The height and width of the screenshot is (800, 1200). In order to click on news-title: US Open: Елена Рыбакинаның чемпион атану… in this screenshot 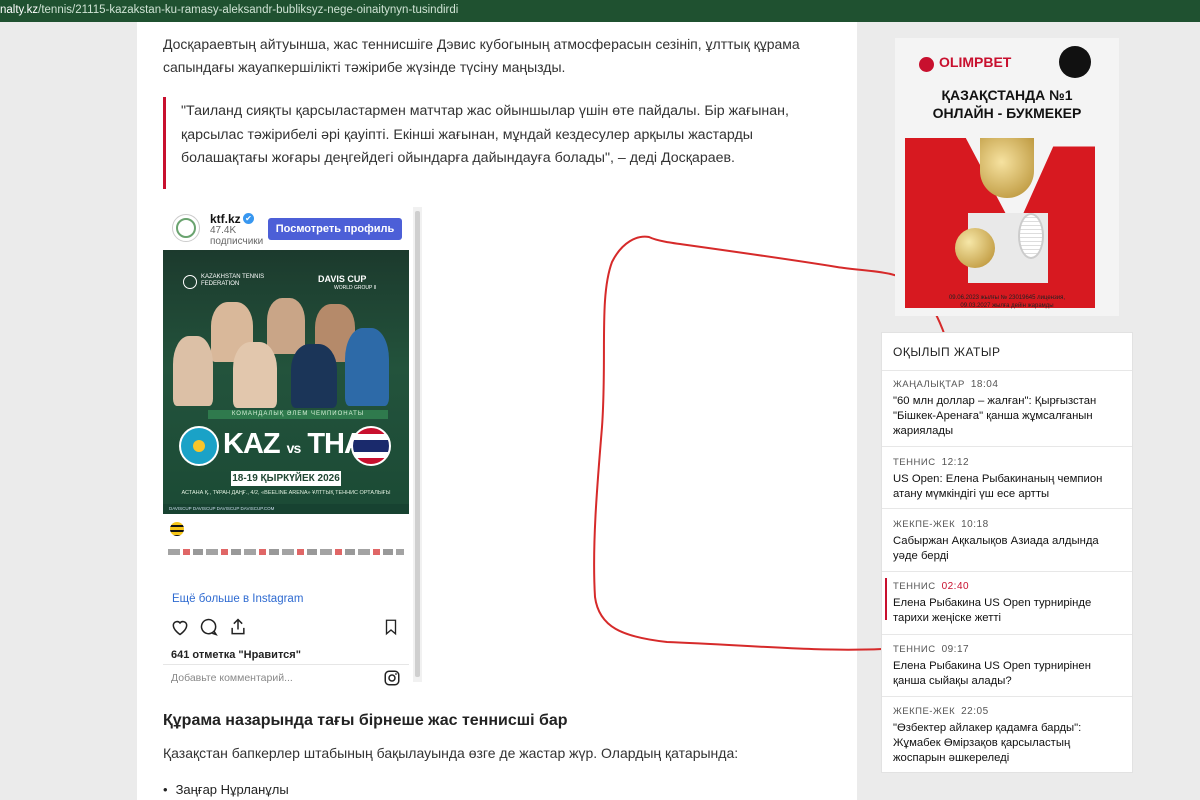, I will do `click(1009, 487)`.